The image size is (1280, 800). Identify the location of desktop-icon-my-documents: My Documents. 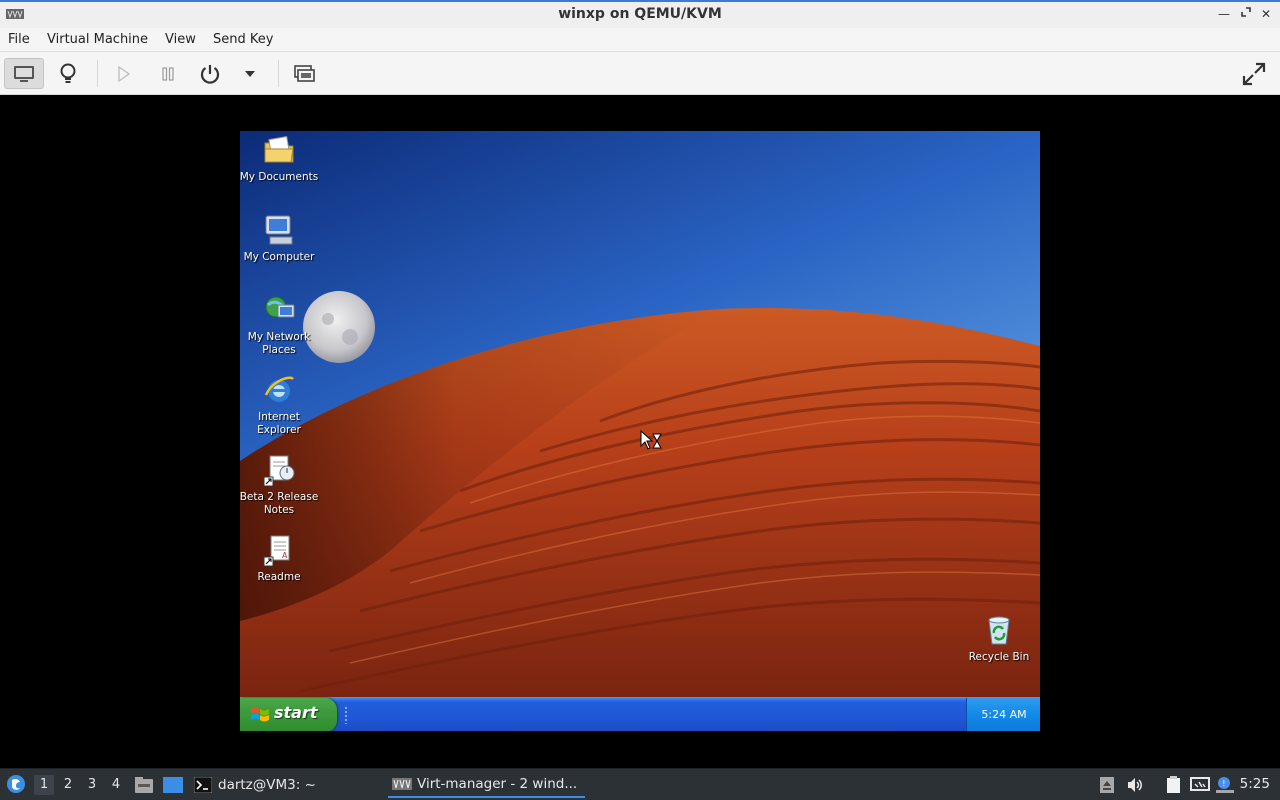
(279, 158).